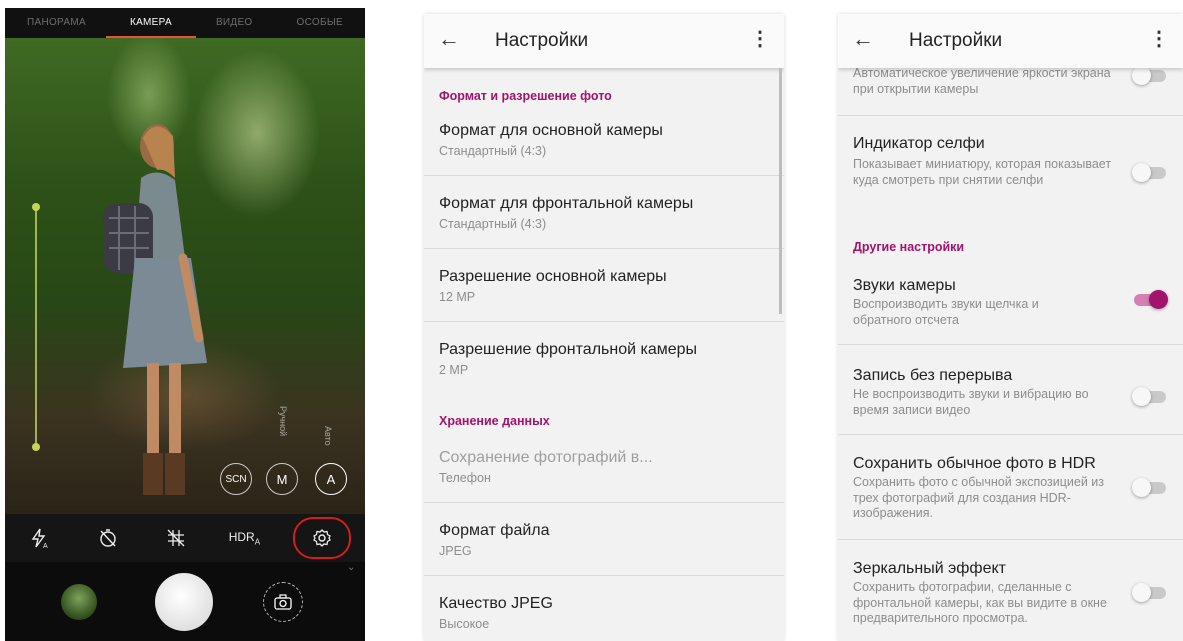 This screenshot has height=641, width=1183. I want to click on section-other-settings: Другие настройки, so click(909, 247).